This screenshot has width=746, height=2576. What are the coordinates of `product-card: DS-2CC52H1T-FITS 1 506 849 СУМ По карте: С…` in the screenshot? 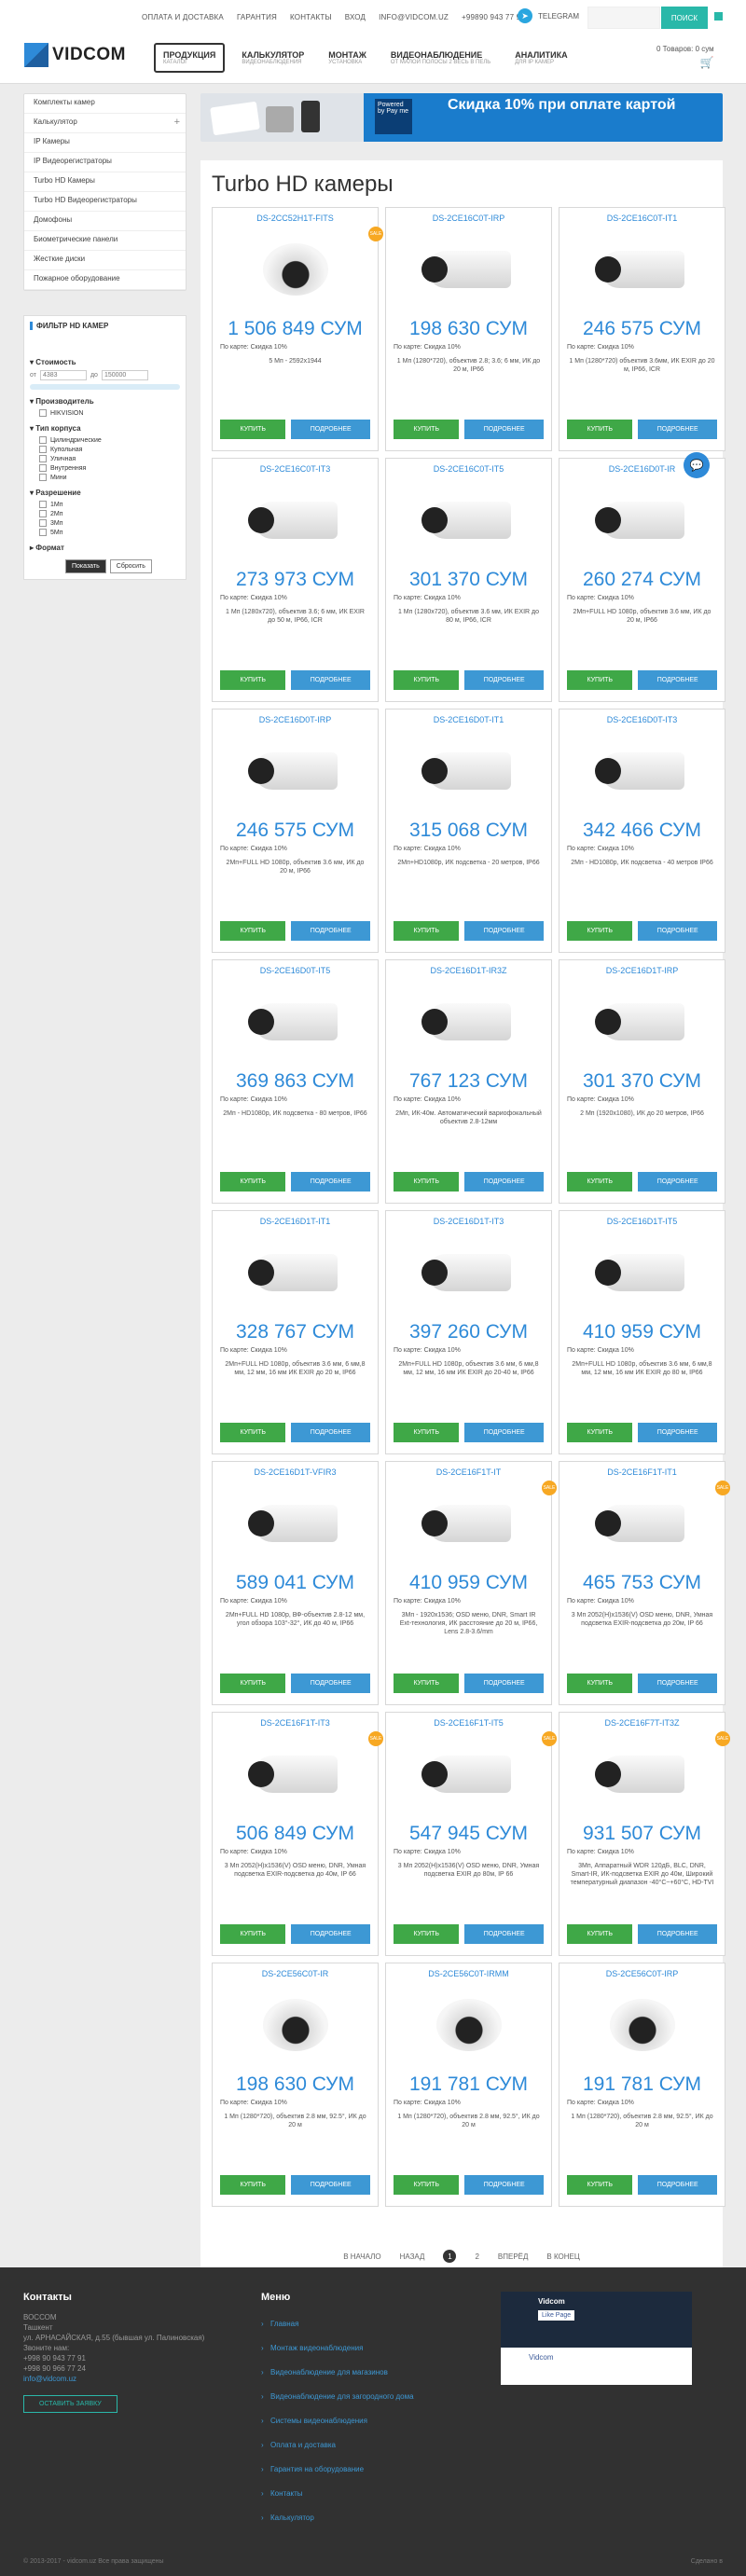 It's located at (297, 329).